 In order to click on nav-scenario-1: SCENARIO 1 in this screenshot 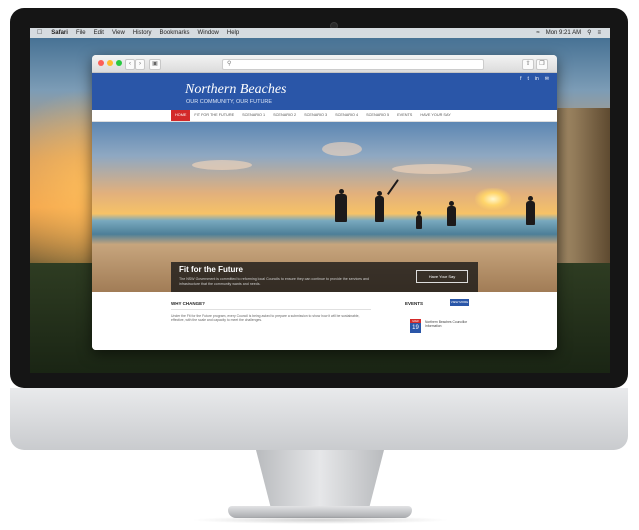, I will do `click(253, 115)`.